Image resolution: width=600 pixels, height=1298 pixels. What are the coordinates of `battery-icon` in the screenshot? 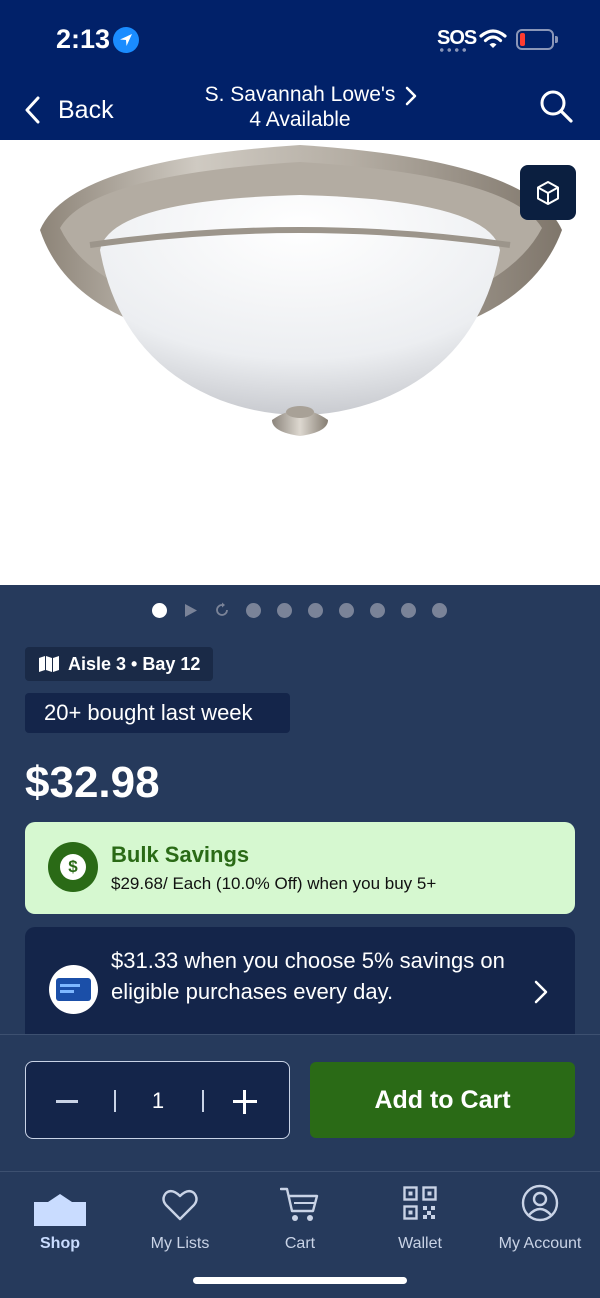 It's located at (535, 39).